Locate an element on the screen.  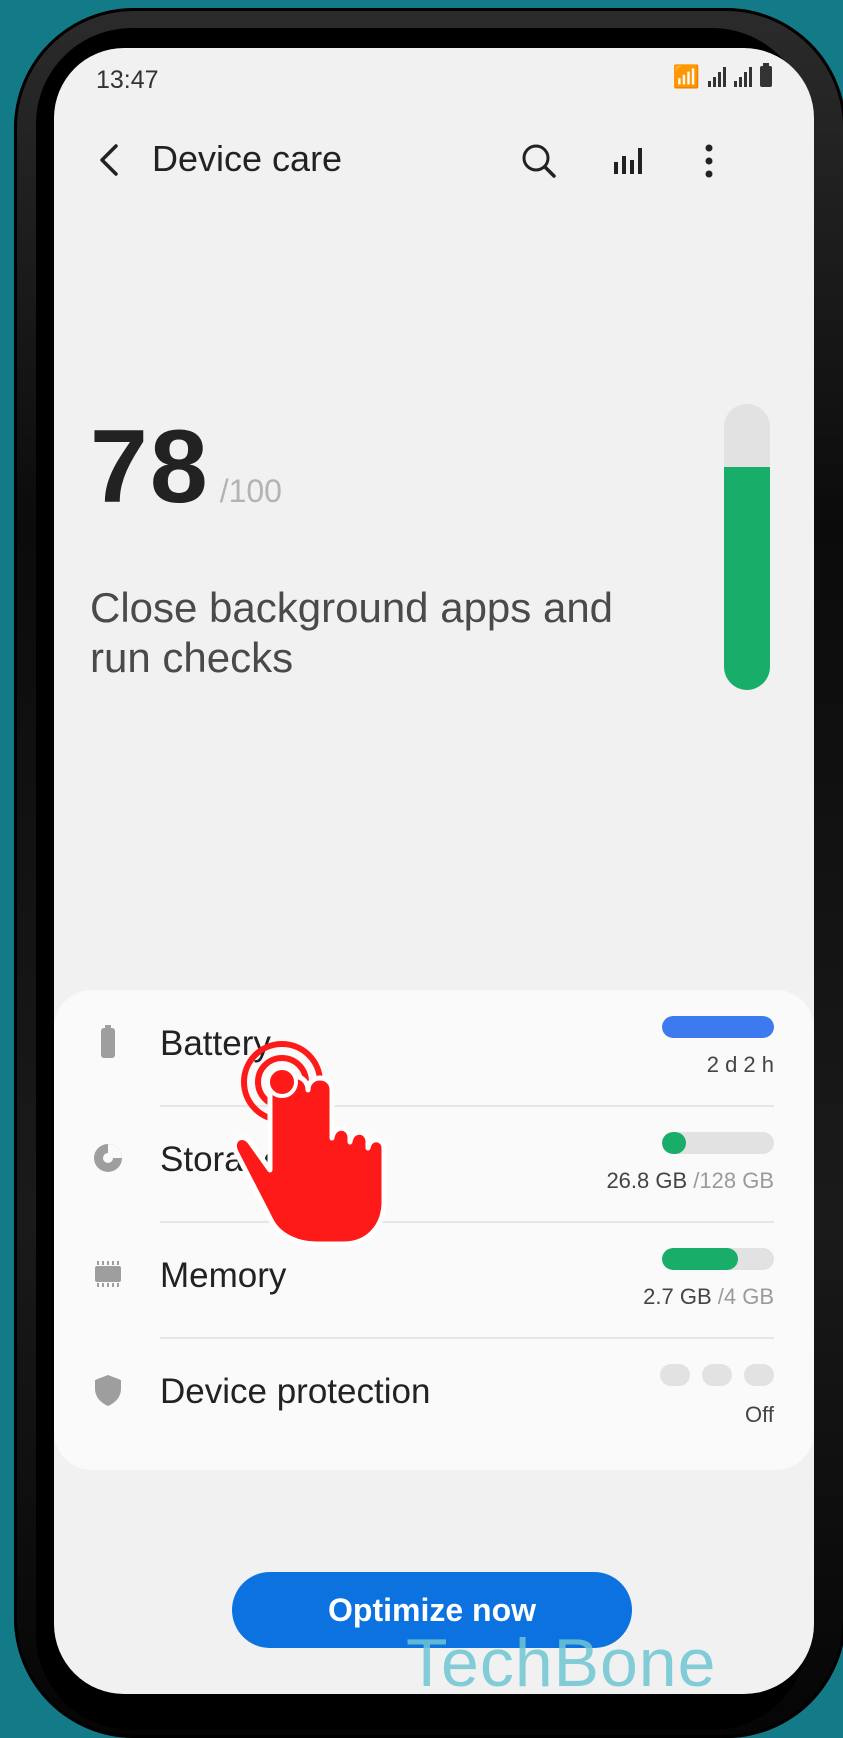
memory-row: Memory 2.7 GB /4 GB is located at coordinates (434, 1280).